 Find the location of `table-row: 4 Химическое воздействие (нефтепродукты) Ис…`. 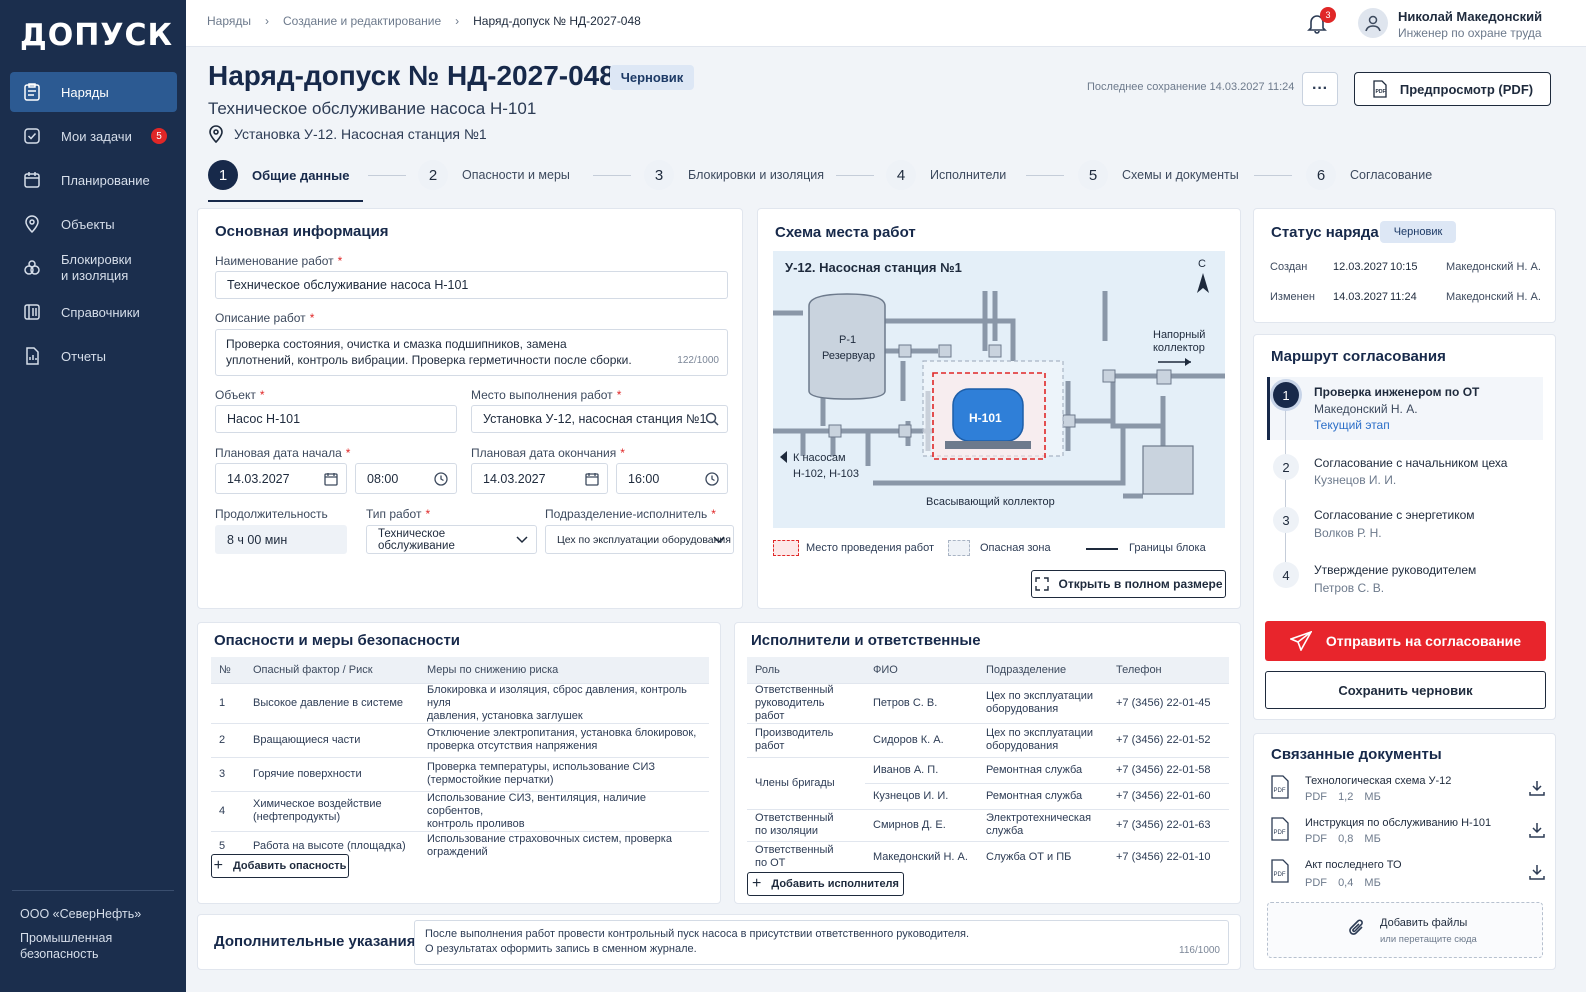

table-row: 4 Химическое воздействие (нефтепродукты) Ис… is located at coordinates (460, 810).